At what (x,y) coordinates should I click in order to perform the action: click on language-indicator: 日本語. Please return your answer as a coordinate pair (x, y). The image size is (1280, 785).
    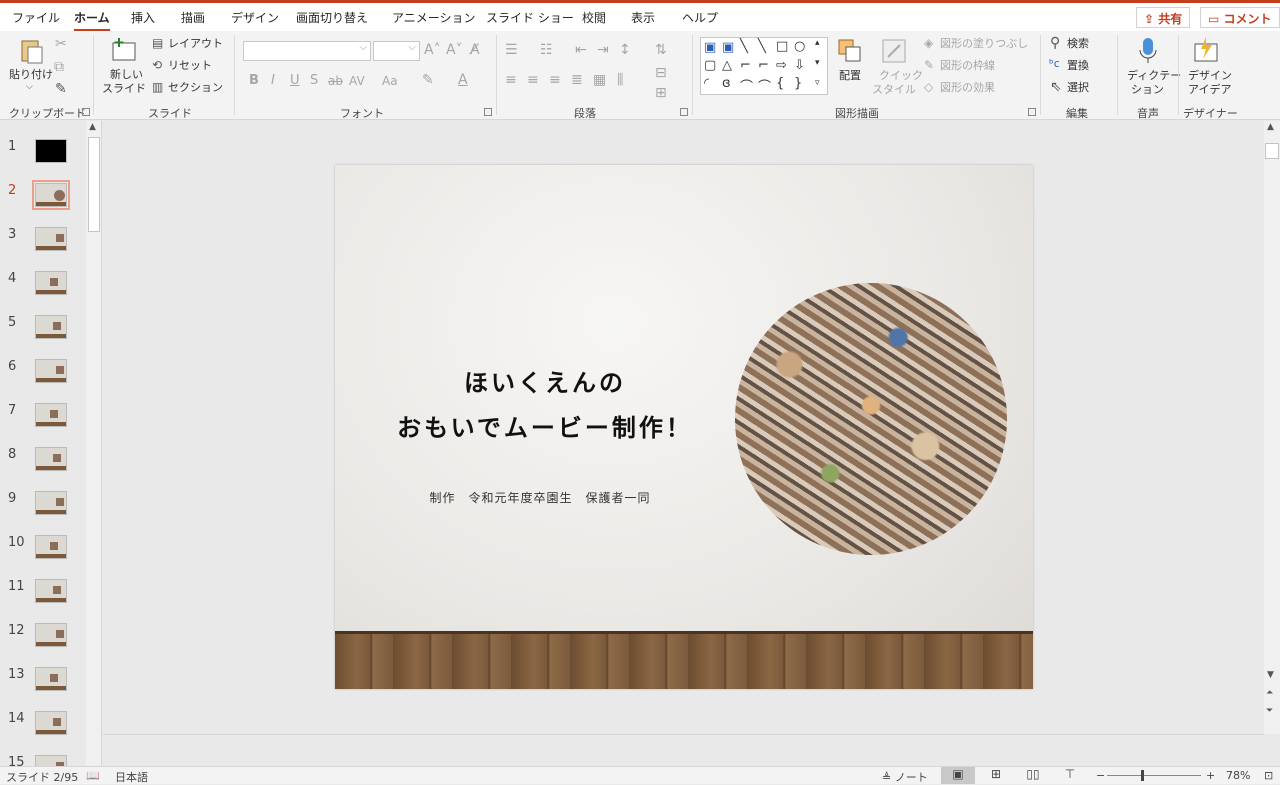
    Looking at the image, I should click on (131, 777).